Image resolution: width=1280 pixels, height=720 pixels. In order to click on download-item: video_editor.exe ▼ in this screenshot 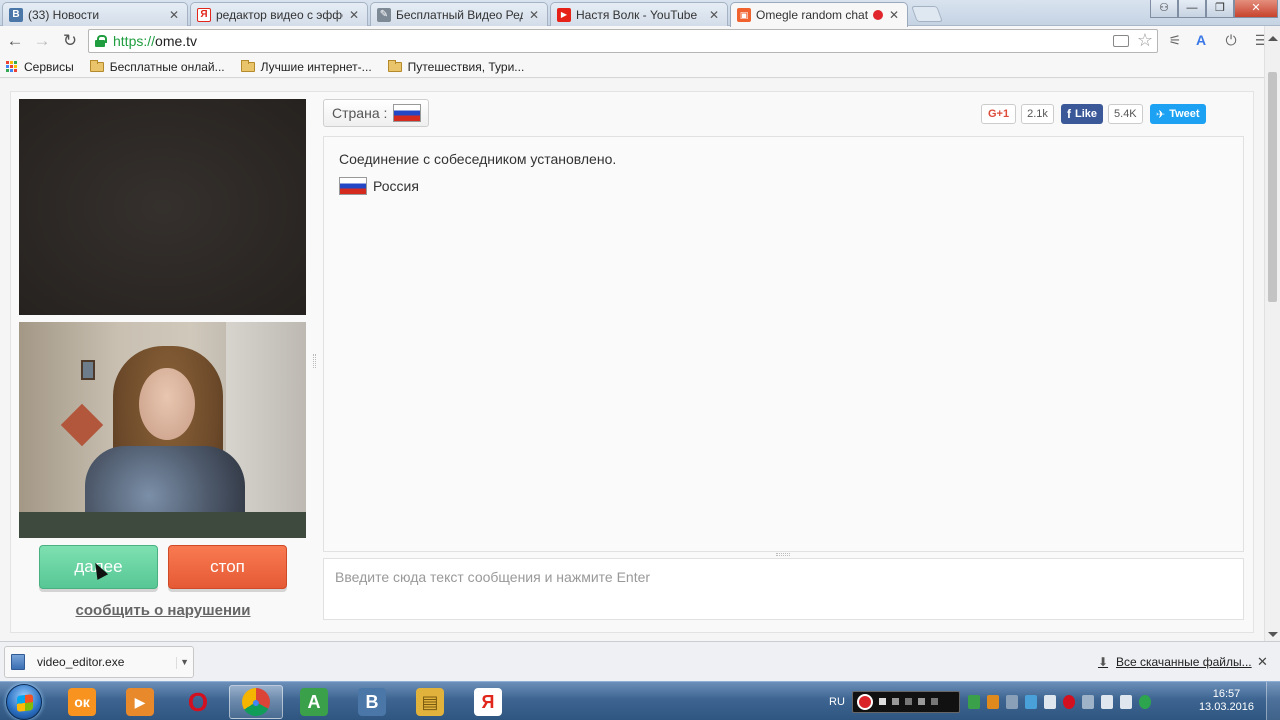, I will do `click(99, 662)`.